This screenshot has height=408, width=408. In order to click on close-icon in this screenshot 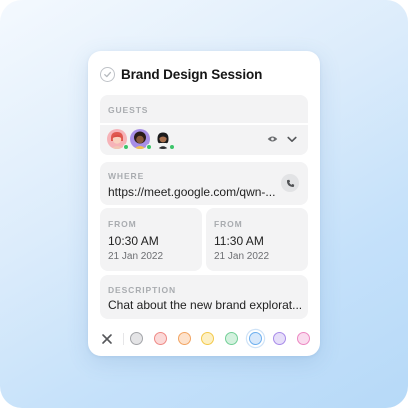, I will do `click(107, 339)`.